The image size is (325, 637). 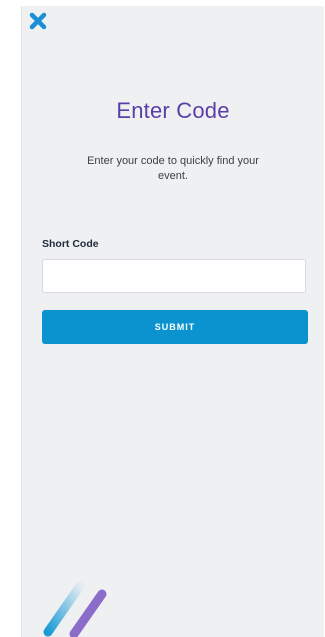 I want to click on short-code-input, so click(x=174, y=276).